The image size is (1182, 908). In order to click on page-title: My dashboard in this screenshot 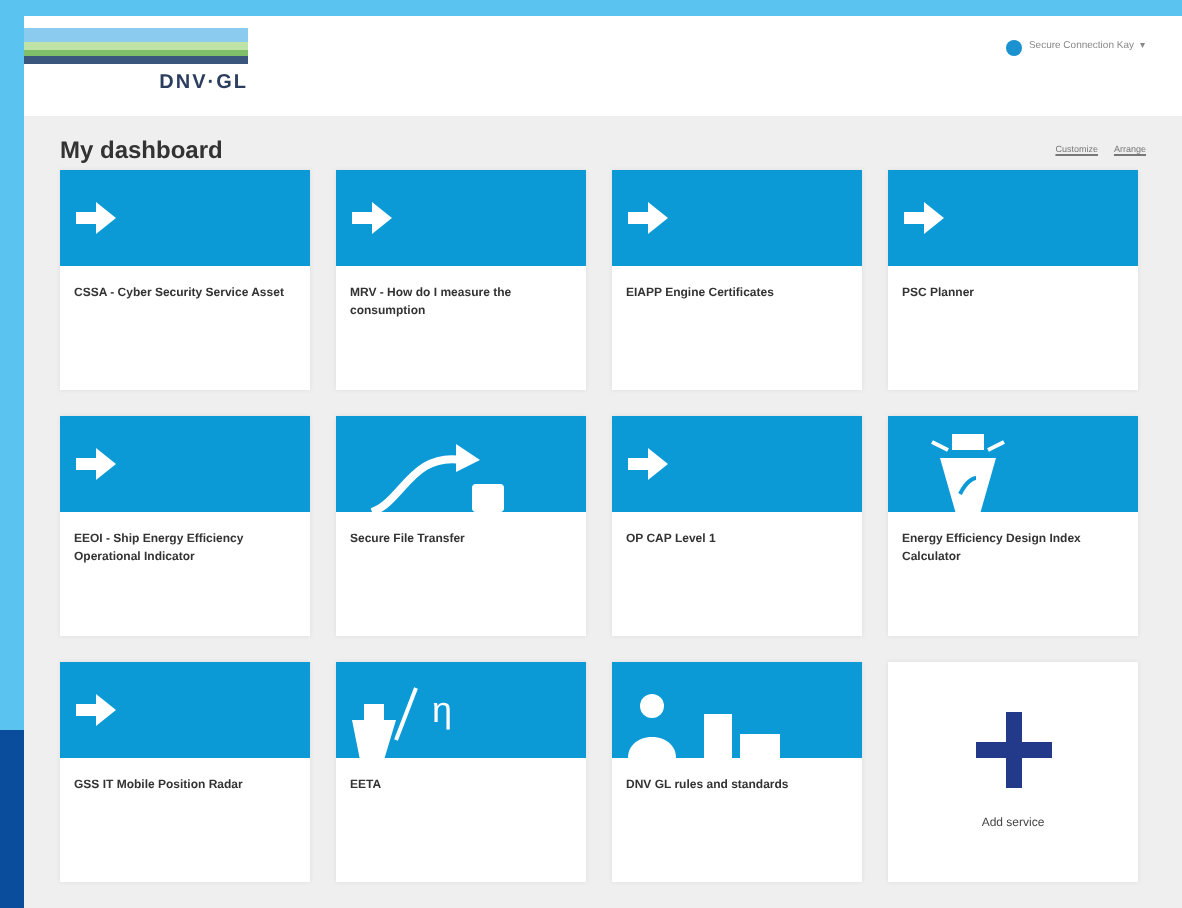, I will do `click(141, 150)`.